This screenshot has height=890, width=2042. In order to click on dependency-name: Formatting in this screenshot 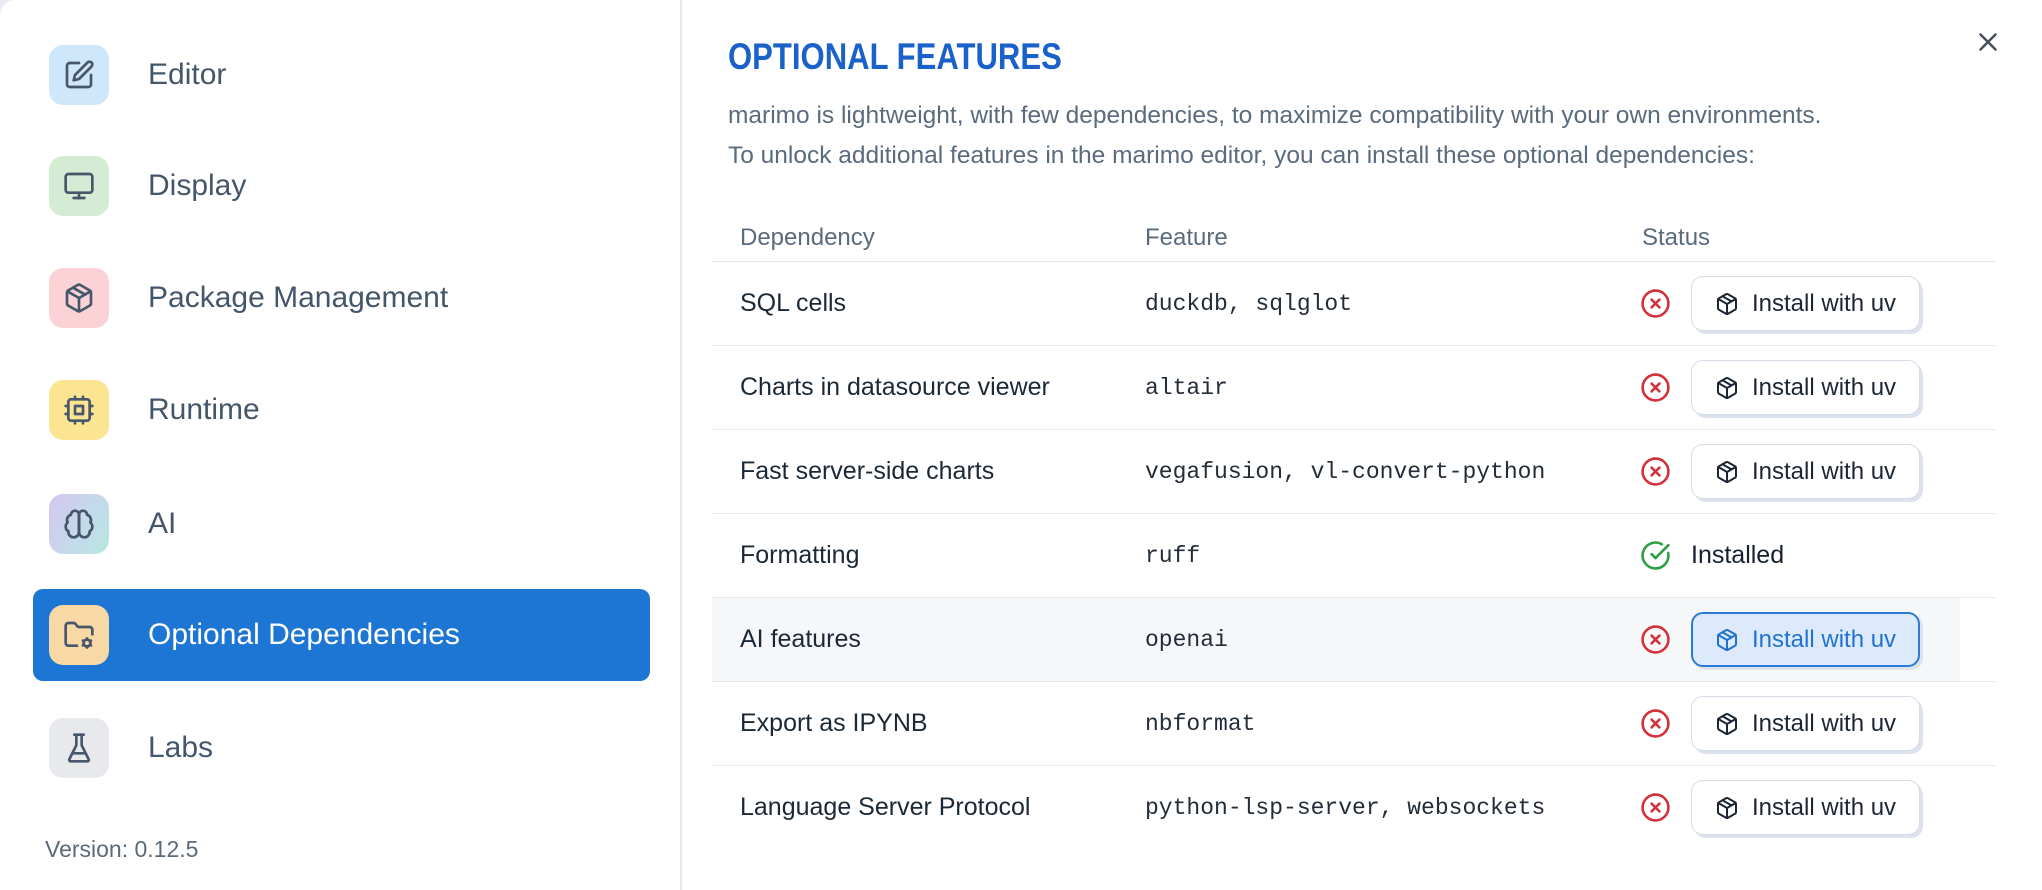, I will do `click(800, 555)`.